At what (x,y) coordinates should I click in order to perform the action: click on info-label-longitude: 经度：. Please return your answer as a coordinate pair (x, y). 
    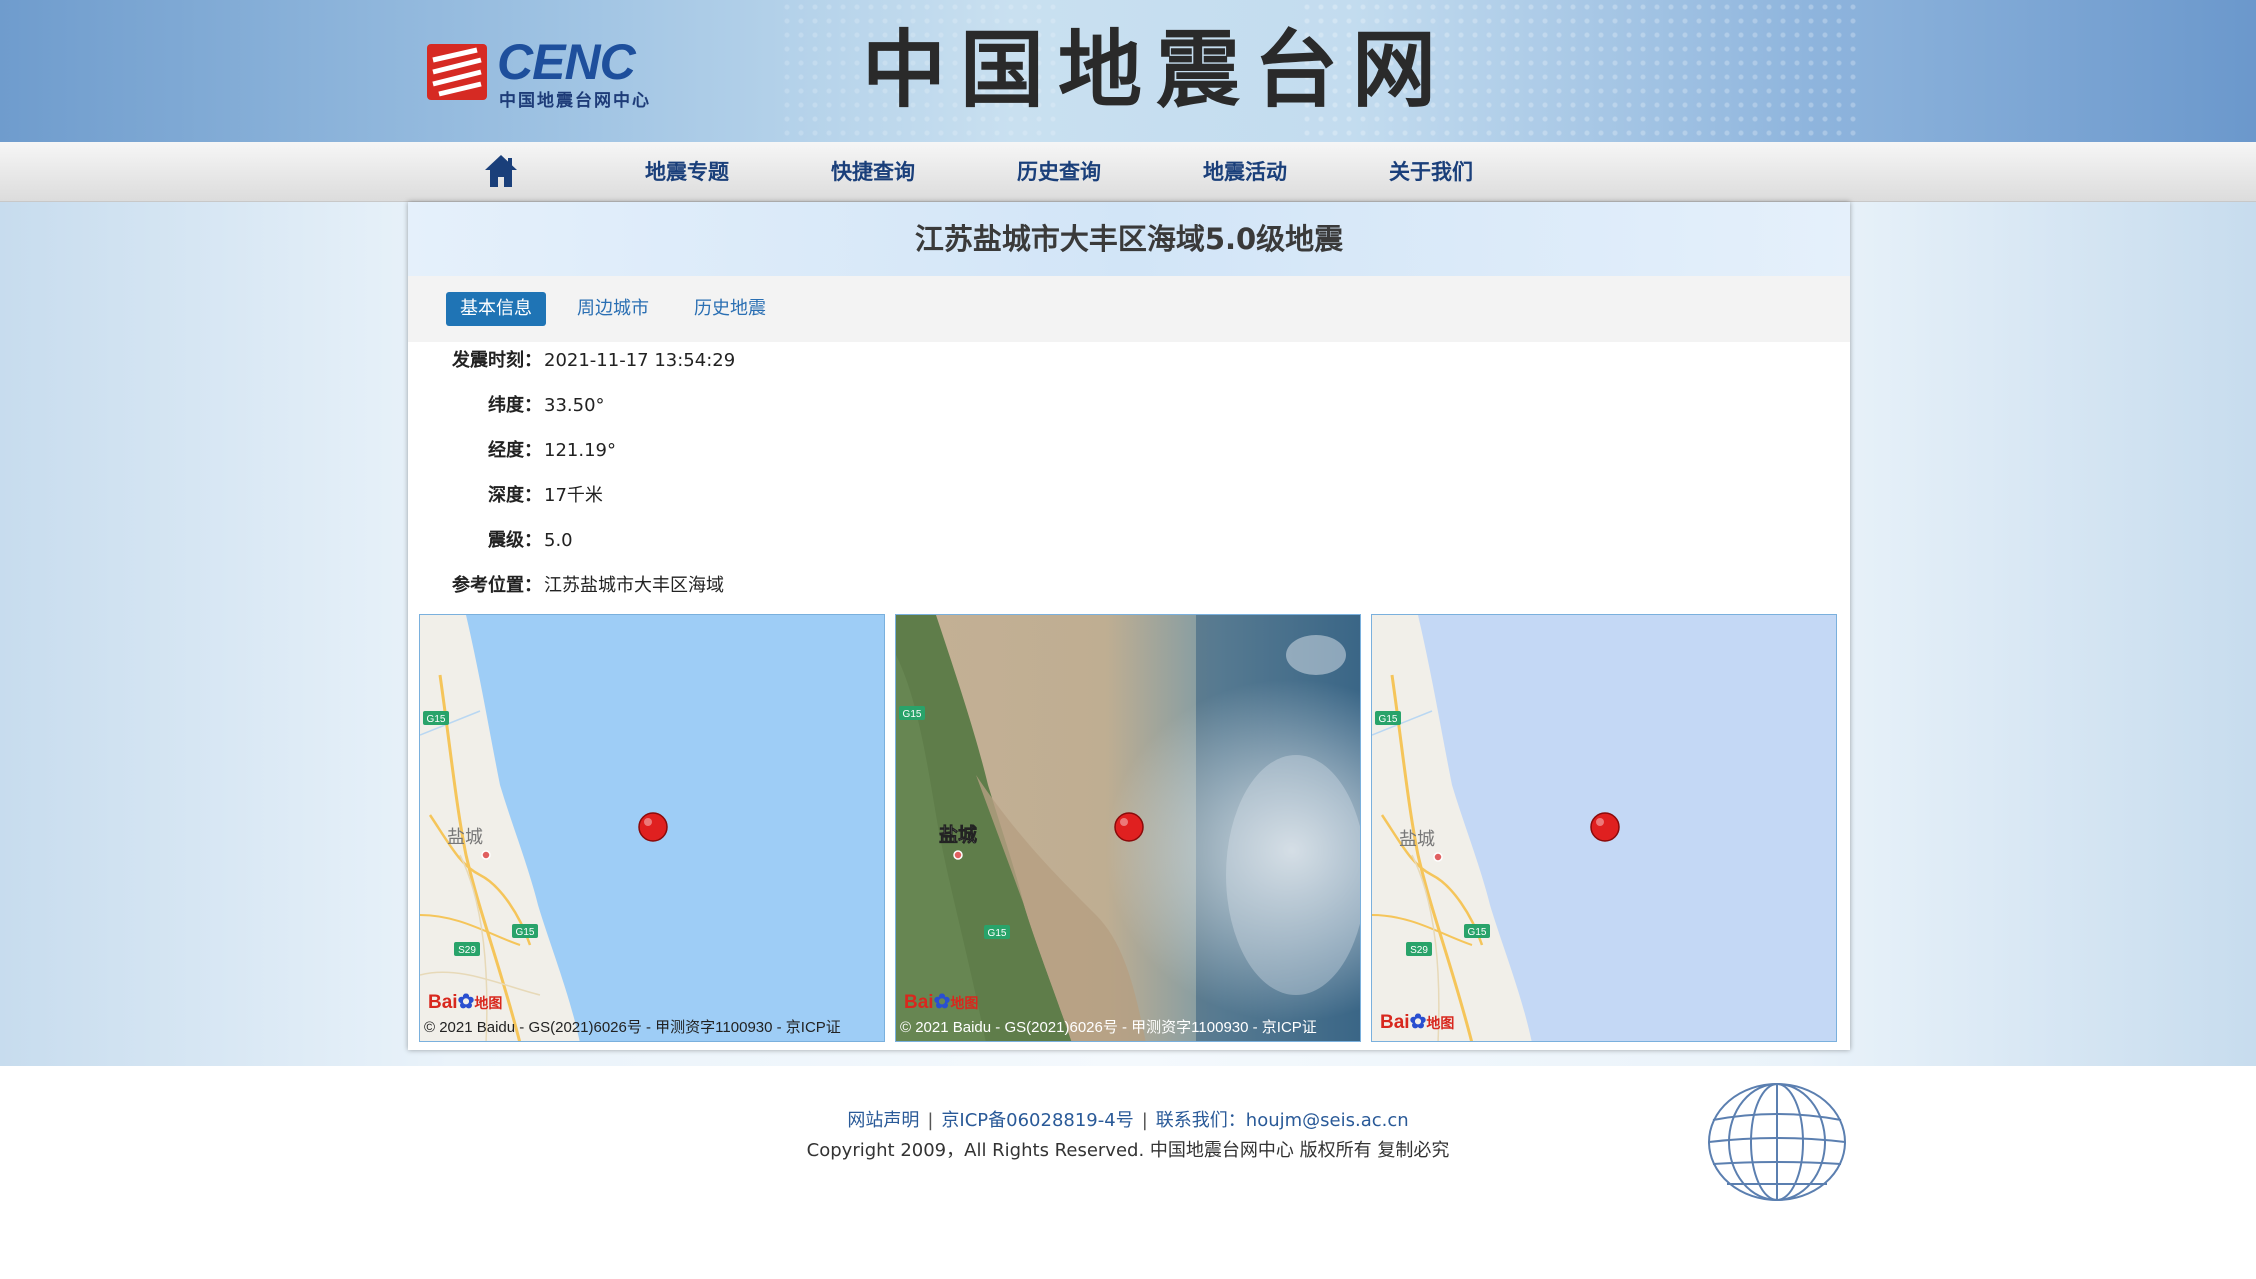
    Looking at the image, I should click on (515, 450).